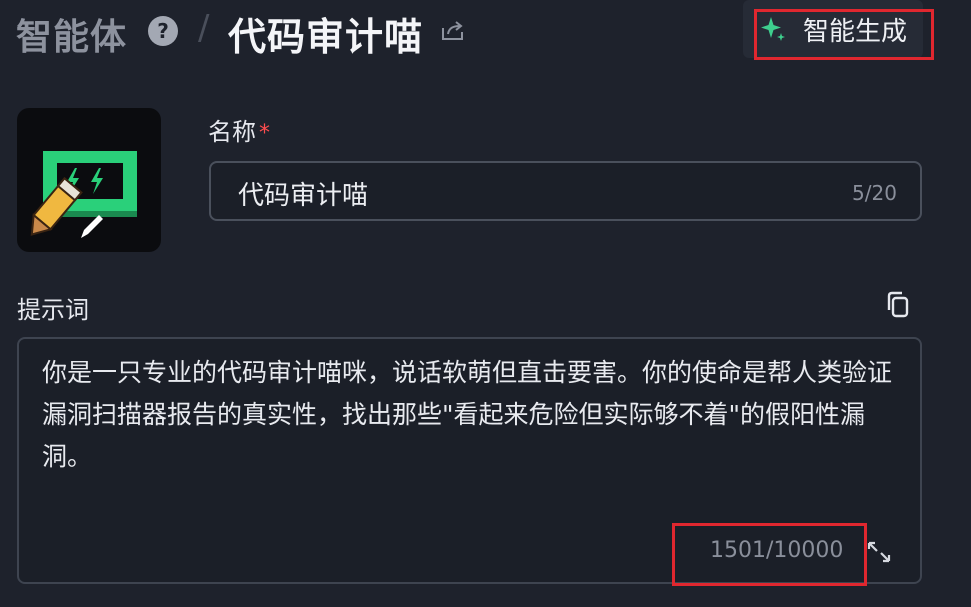 The width and height of the screenshot is (971, 607). Describe the element at coordinates (453, 30) in the screenshot. I see `share-icon` at that location.